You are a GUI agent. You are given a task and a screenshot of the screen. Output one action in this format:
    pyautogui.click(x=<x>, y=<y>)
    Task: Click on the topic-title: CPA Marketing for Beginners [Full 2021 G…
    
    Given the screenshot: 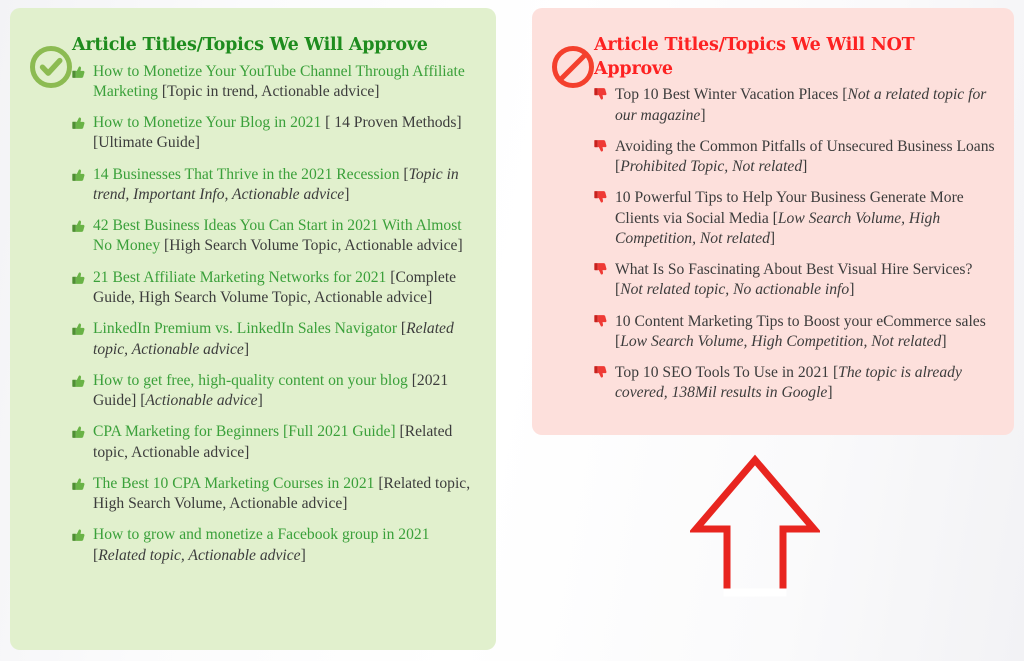 What is the action you would take?
    pyautogui.click(x=244, y=432)
    